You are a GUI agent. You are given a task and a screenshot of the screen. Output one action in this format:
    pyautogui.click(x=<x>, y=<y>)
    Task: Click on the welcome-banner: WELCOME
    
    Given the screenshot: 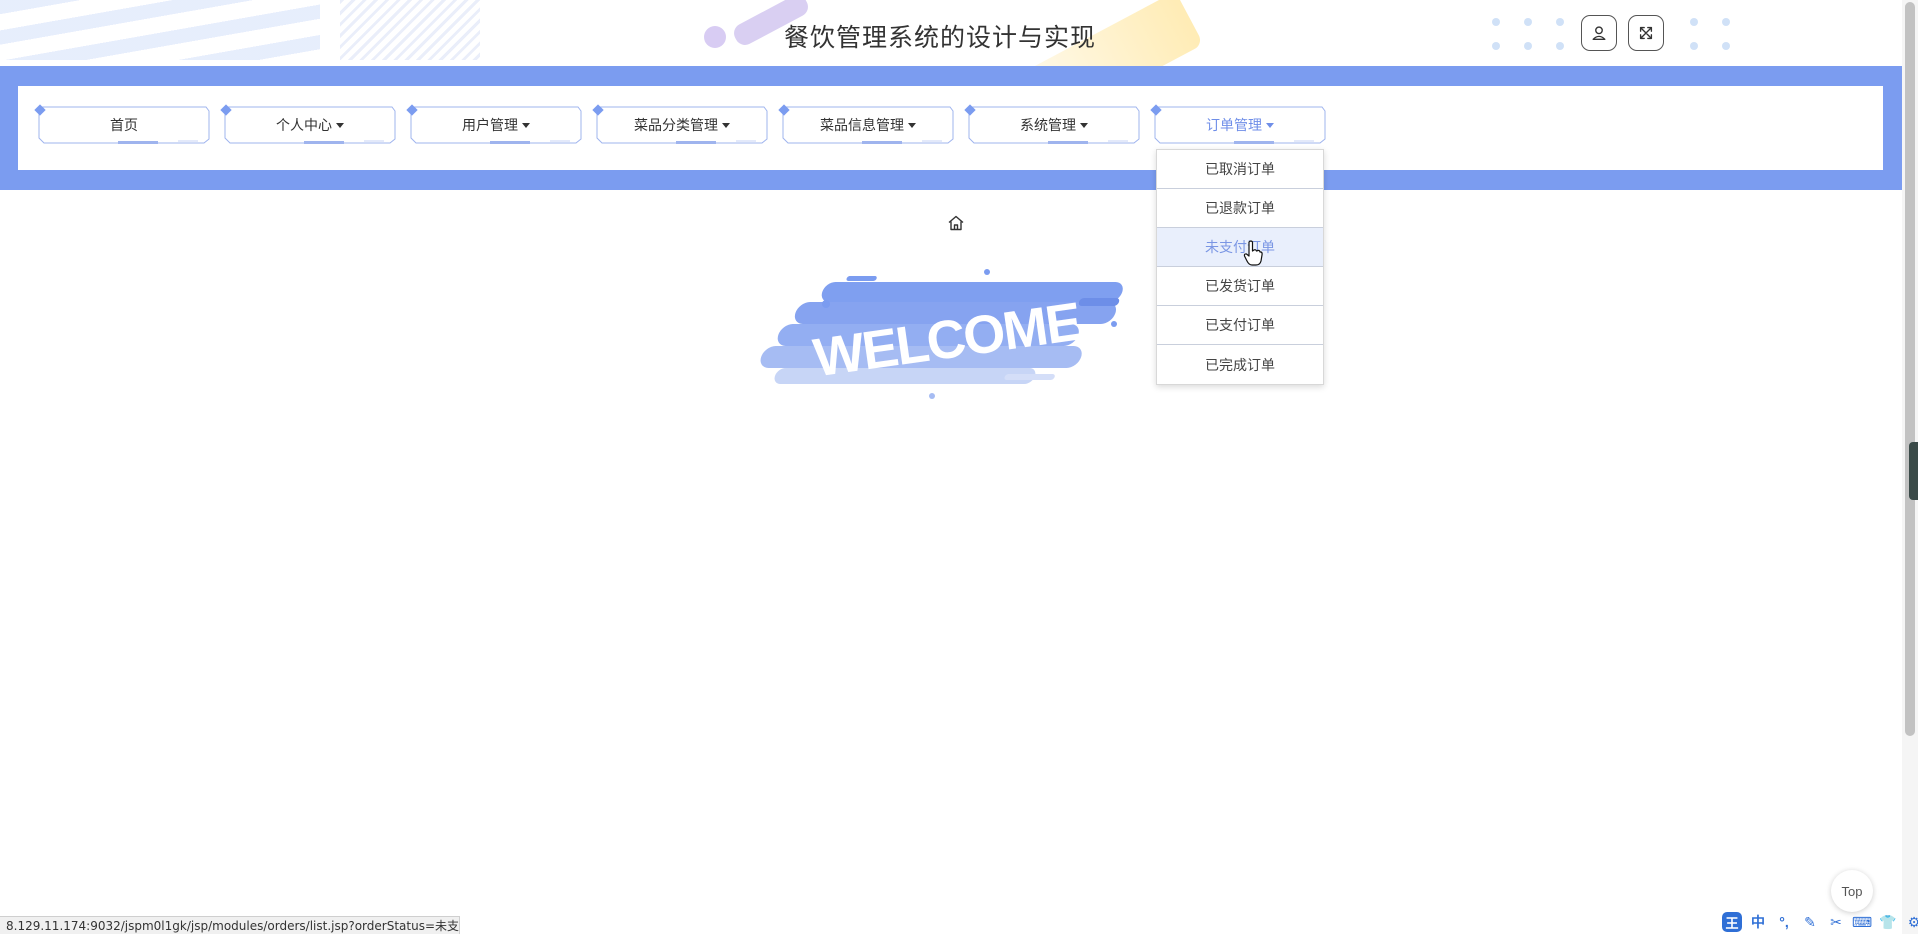 What is the action you would take?
    pyautogui.click(x=941, y=334)
    